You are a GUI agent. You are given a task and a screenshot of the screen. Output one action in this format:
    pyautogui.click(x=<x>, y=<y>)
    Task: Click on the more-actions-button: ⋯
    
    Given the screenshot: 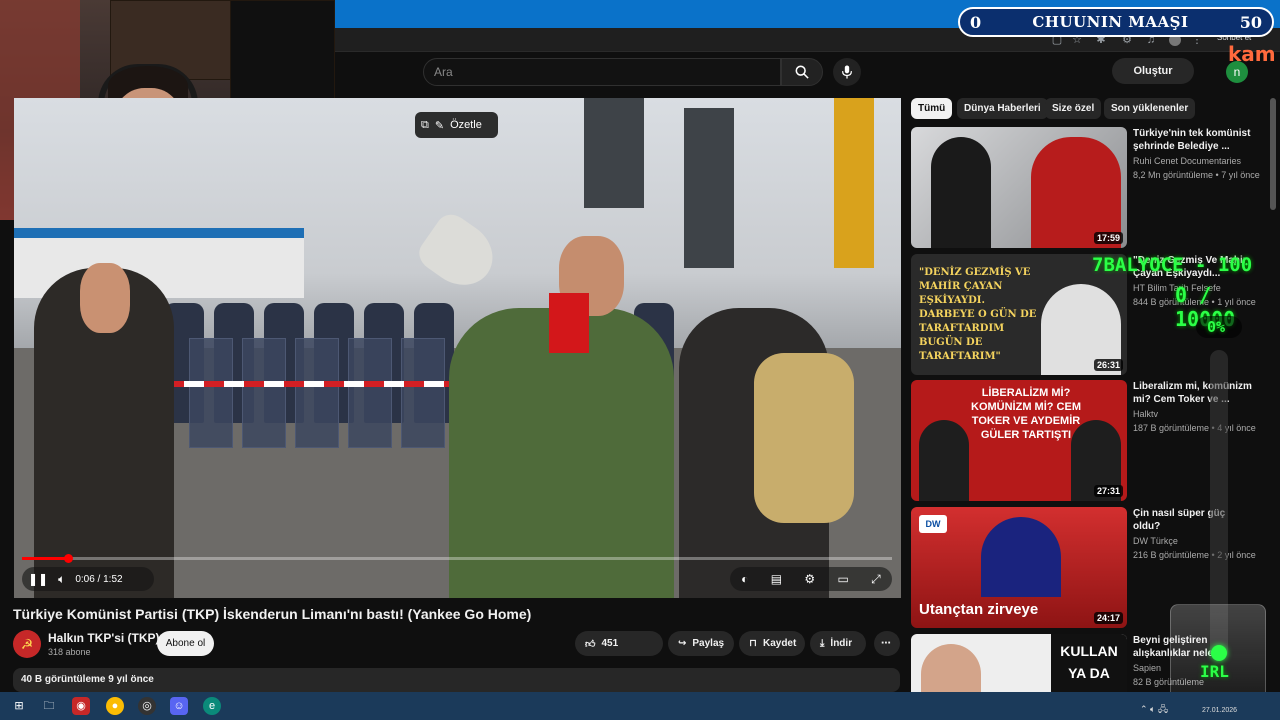 What is the action you would take?
    pyautogui.click(x=887, y=643)
    